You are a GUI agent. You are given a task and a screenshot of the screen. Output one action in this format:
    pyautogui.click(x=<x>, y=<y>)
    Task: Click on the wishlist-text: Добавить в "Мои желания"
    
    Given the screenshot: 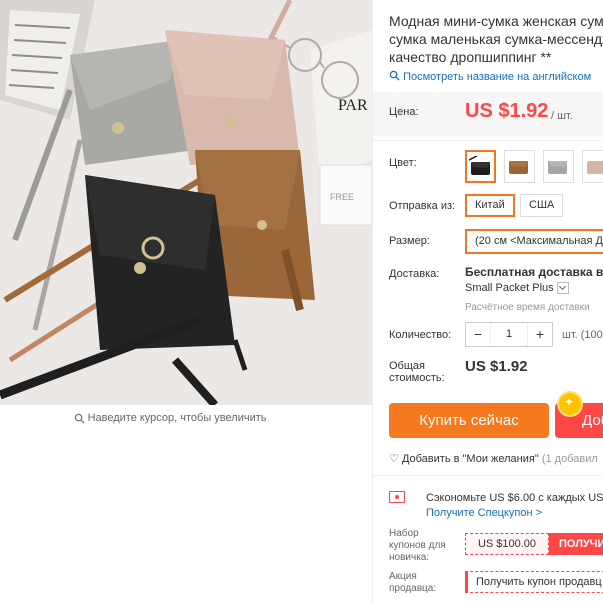 What is the action you would take?
    pyautogui.click(x=470, y=459)
    